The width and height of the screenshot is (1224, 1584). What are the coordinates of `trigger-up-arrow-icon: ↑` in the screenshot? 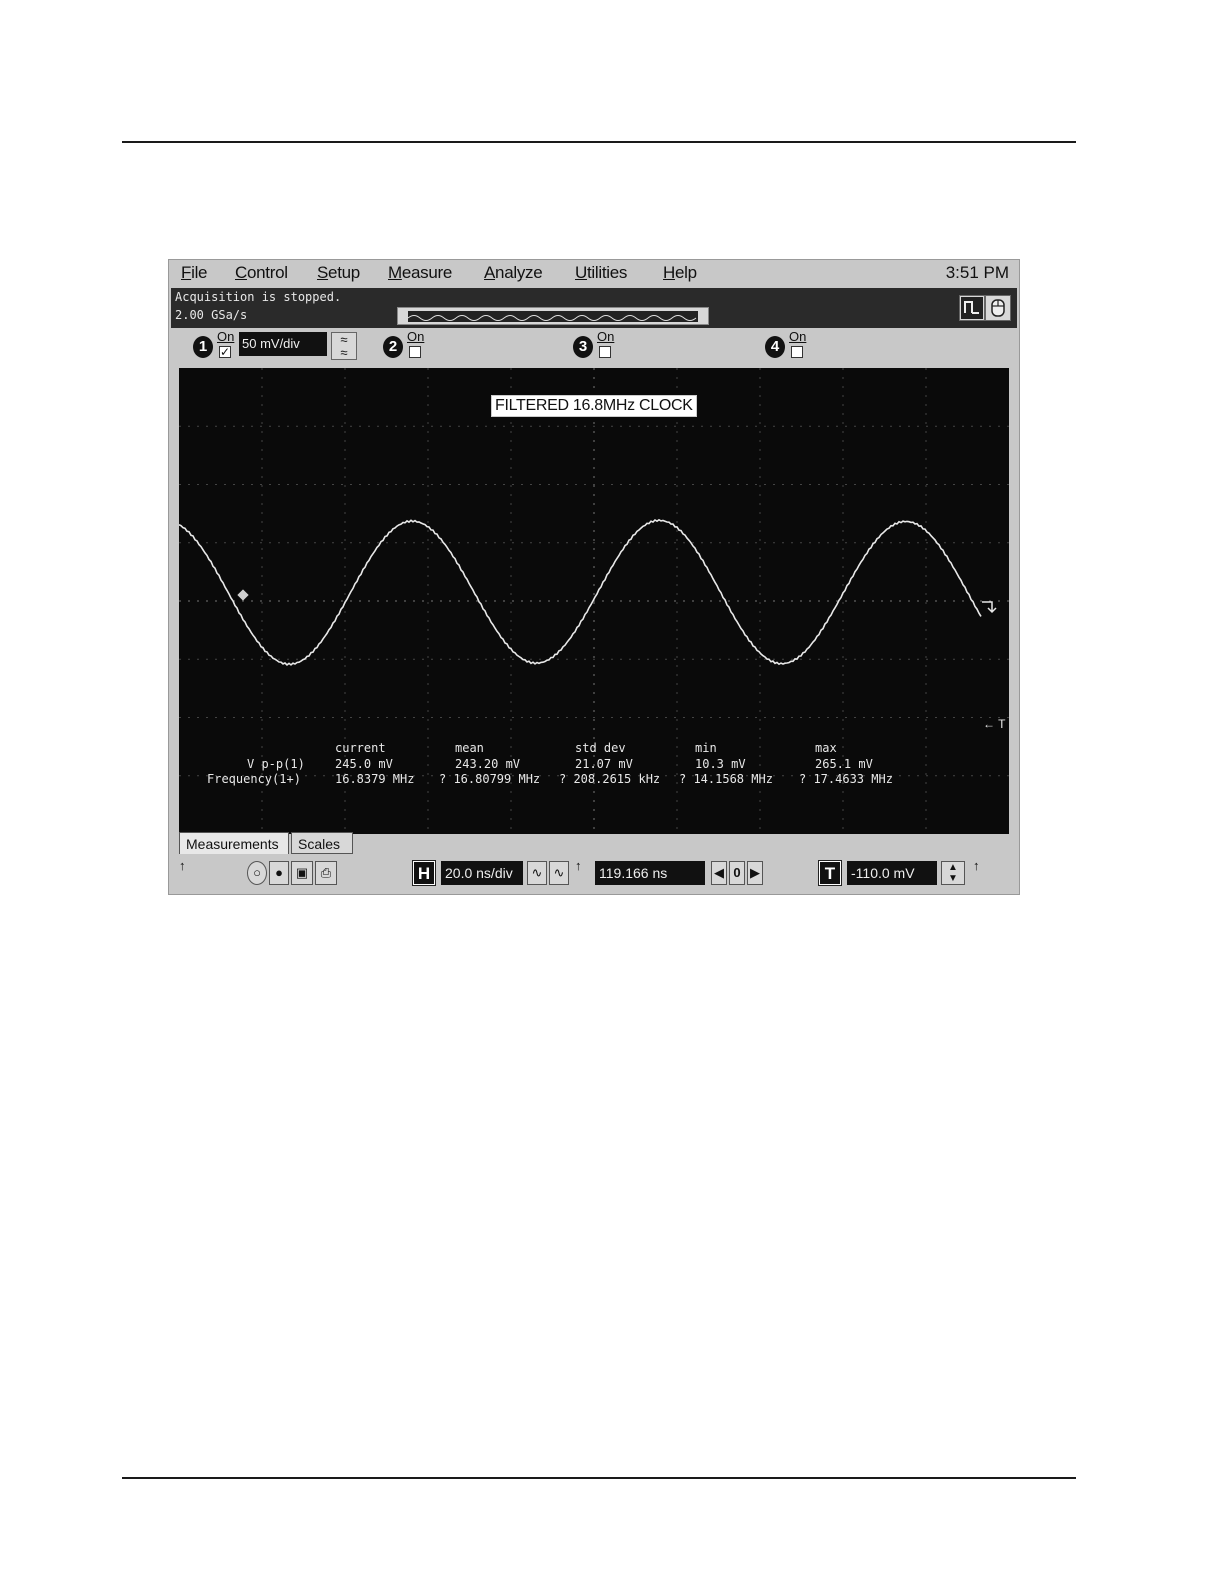 It's located at (976, 865).